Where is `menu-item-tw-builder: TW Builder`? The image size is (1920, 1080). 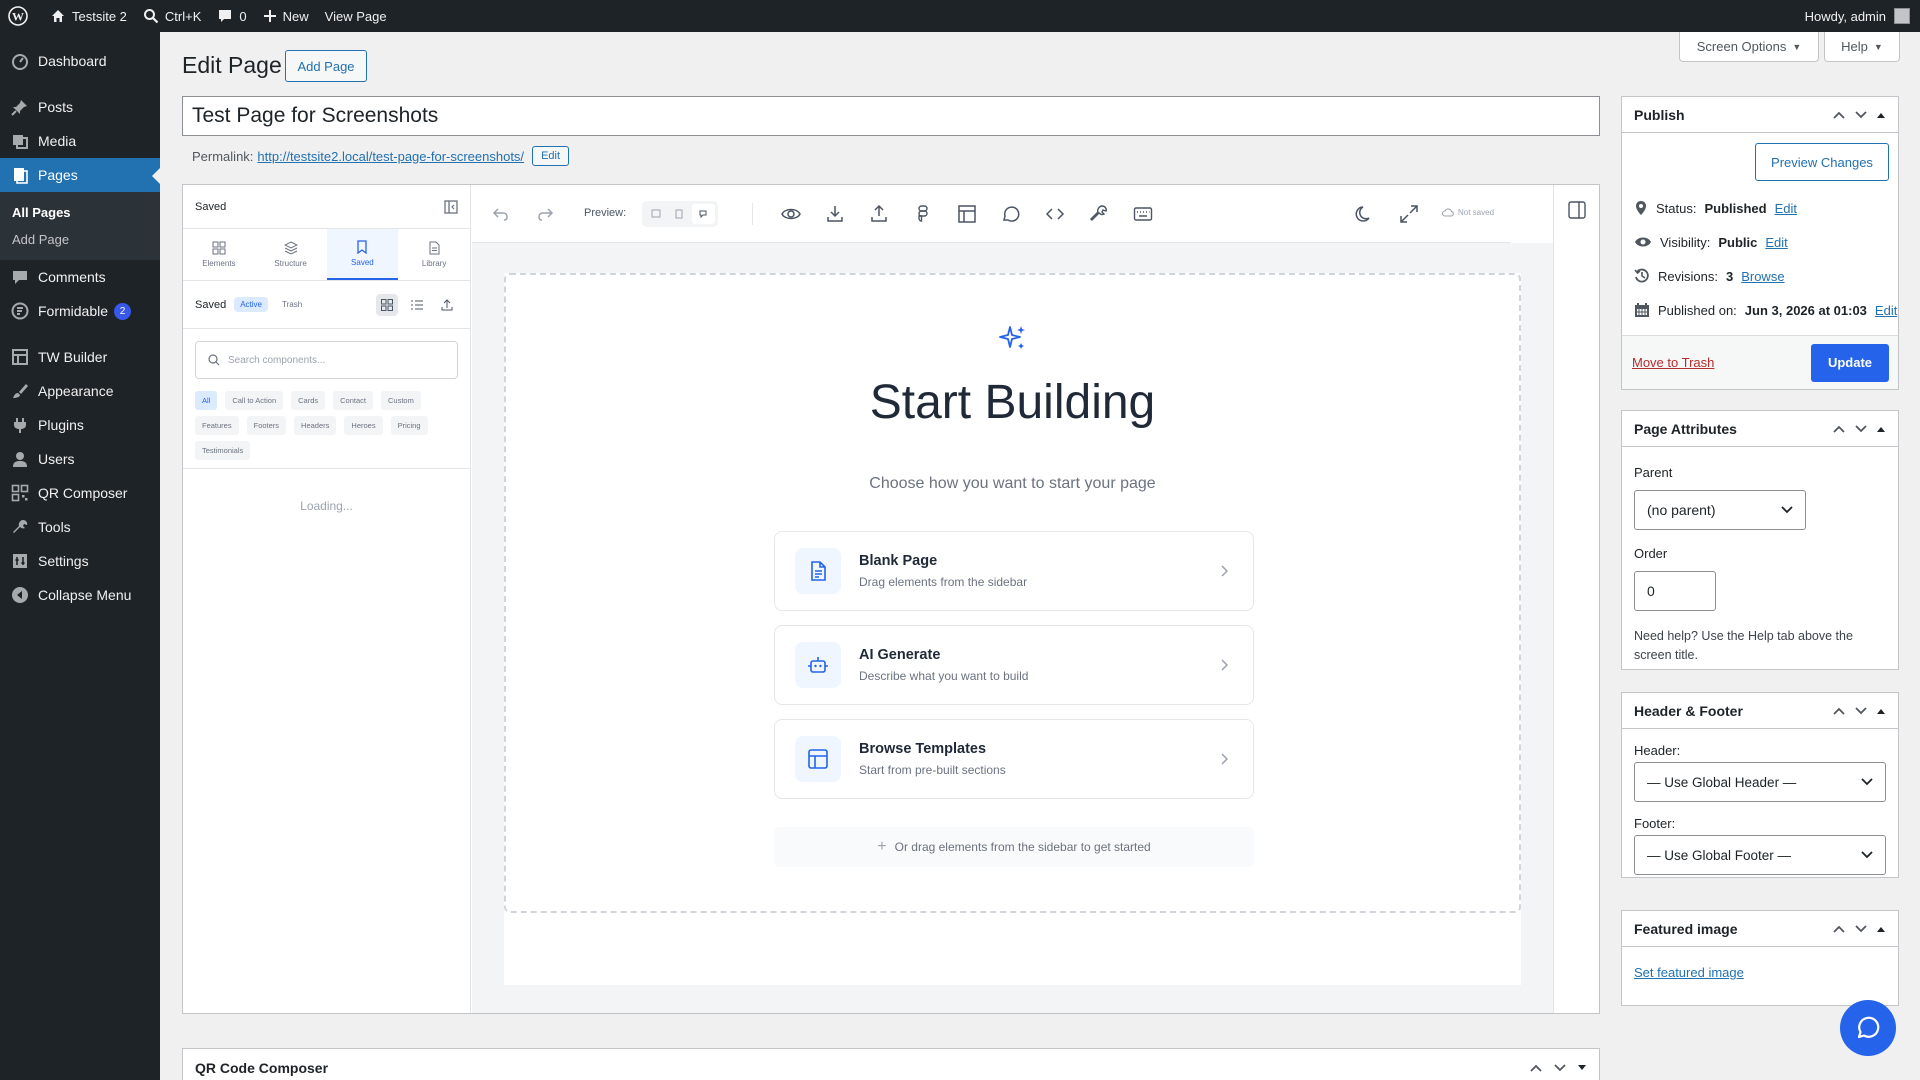
menu-item-tw-builder: TW Builder is located at coordinates (80, 357).